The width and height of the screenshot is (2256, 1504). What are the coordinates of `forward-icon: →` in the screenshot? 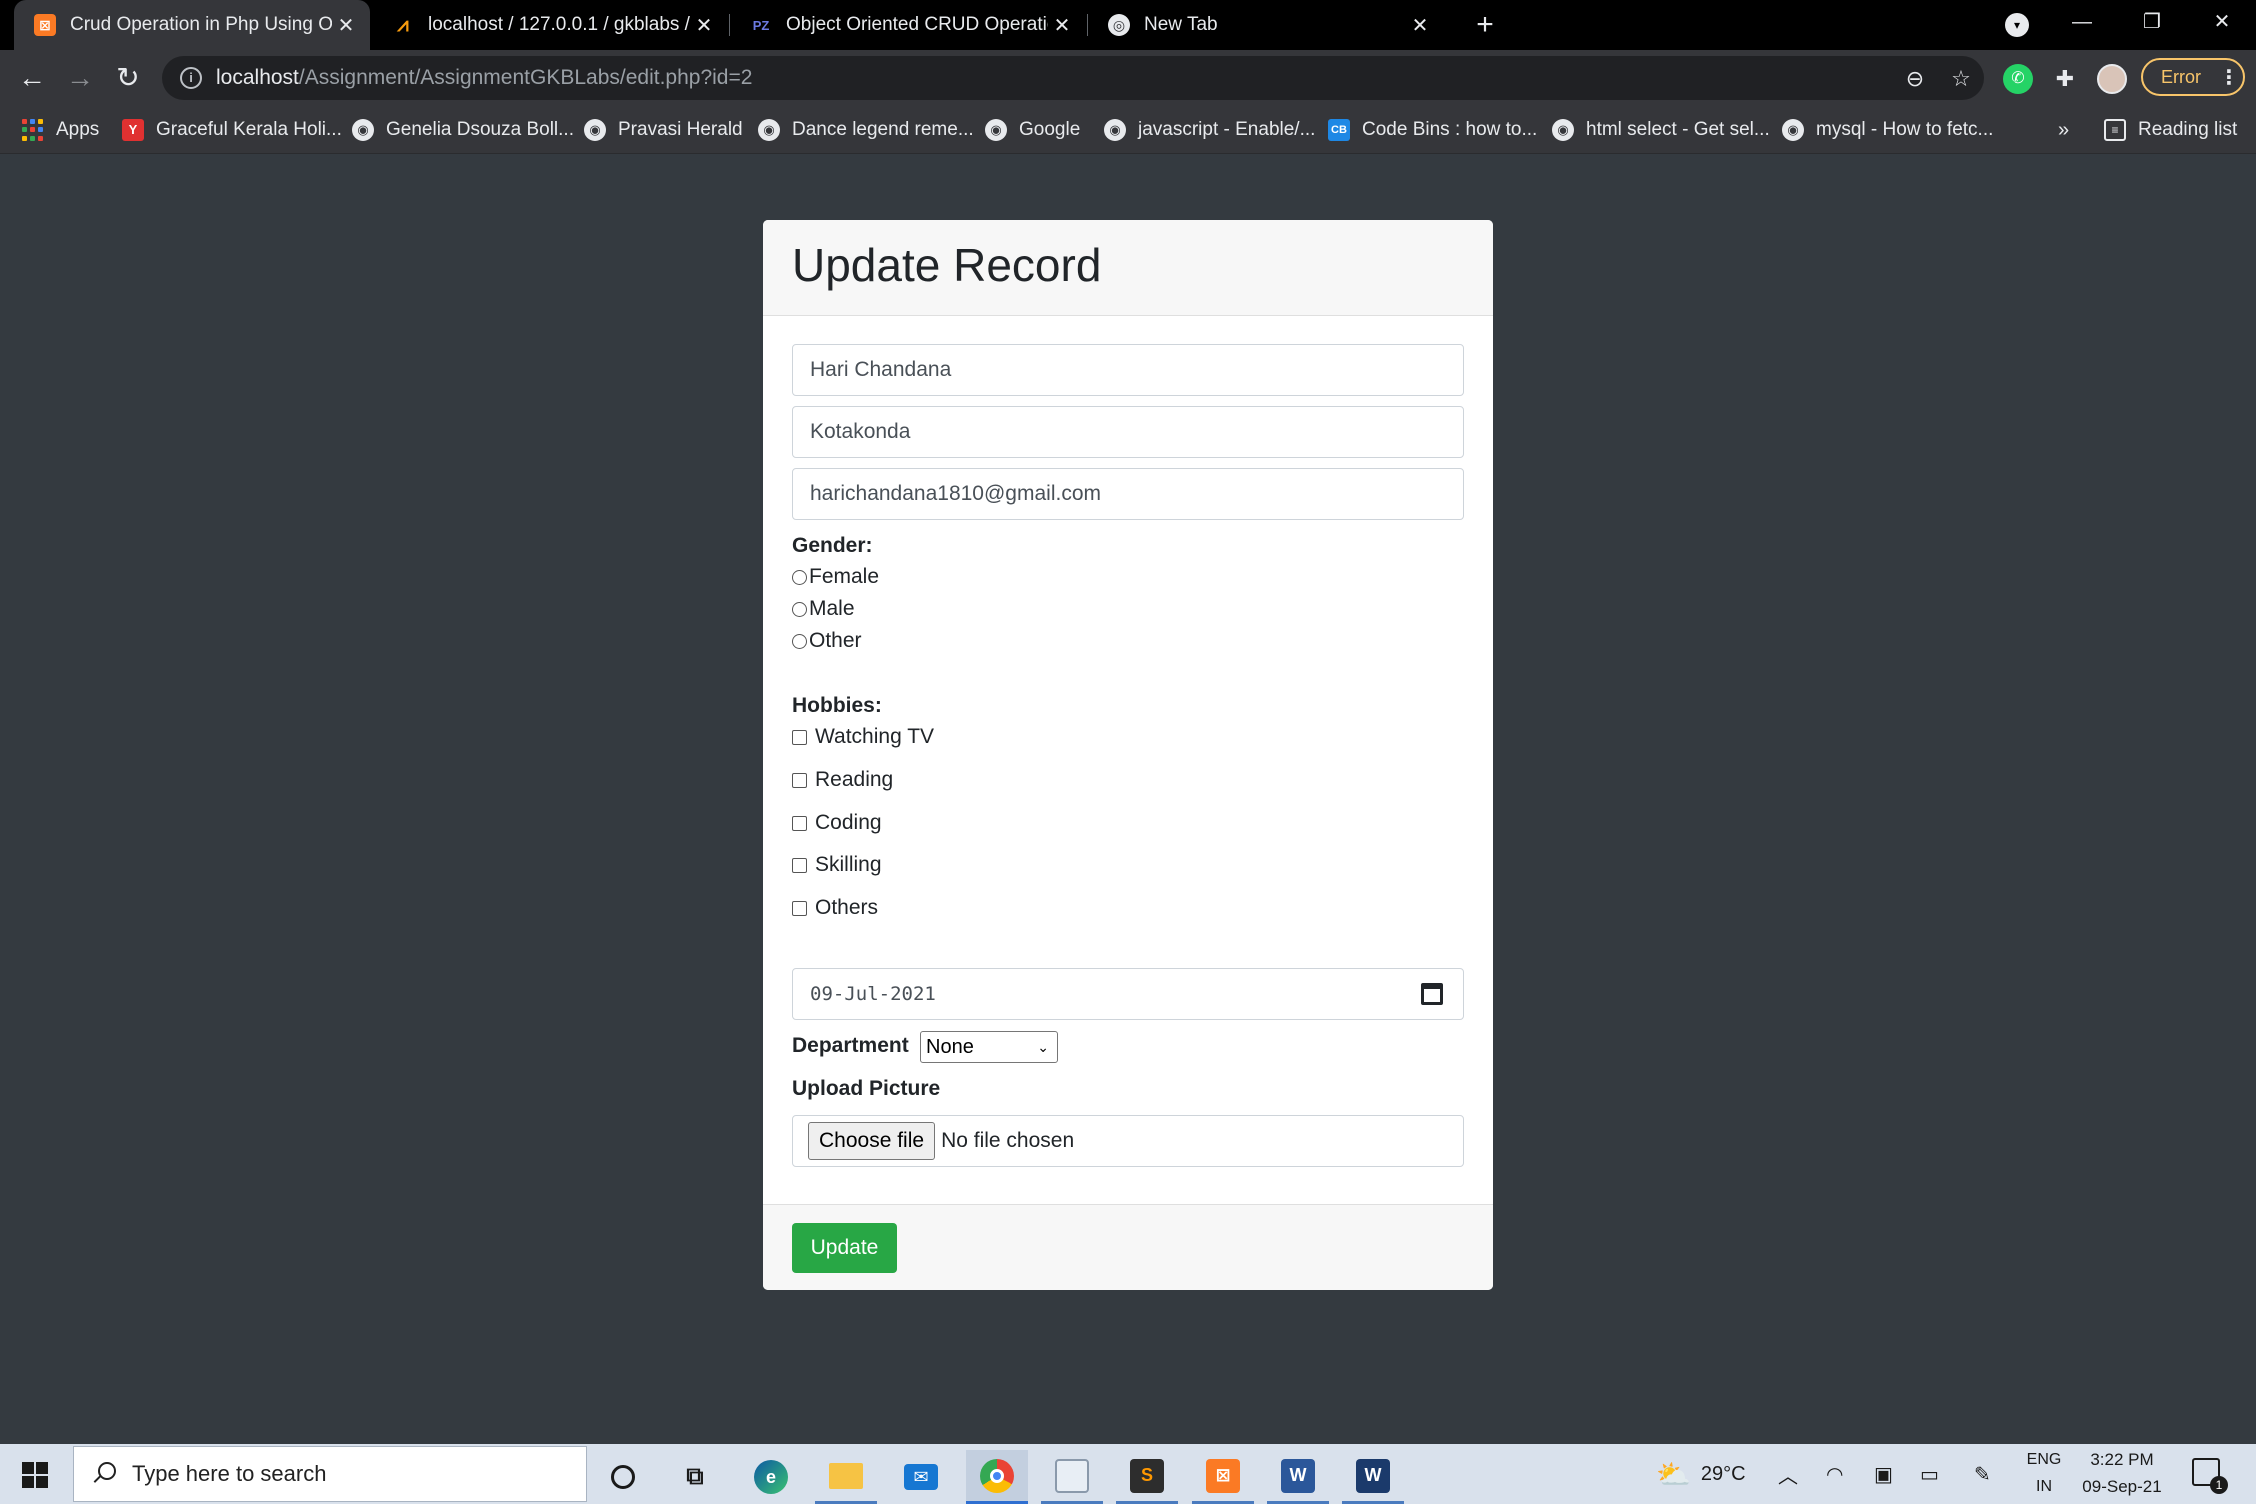 It's located at (80, 78).